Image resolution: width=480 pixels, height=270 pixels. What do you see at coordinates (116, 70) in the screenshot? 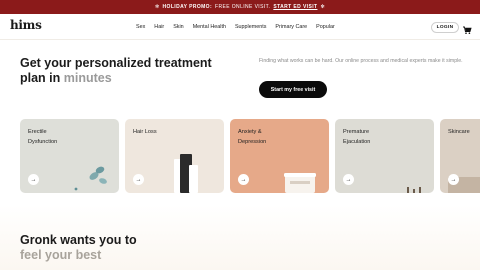
I see `hero-headline-main: Get your personalized treatment plan in` at bounding box center [116, 70].